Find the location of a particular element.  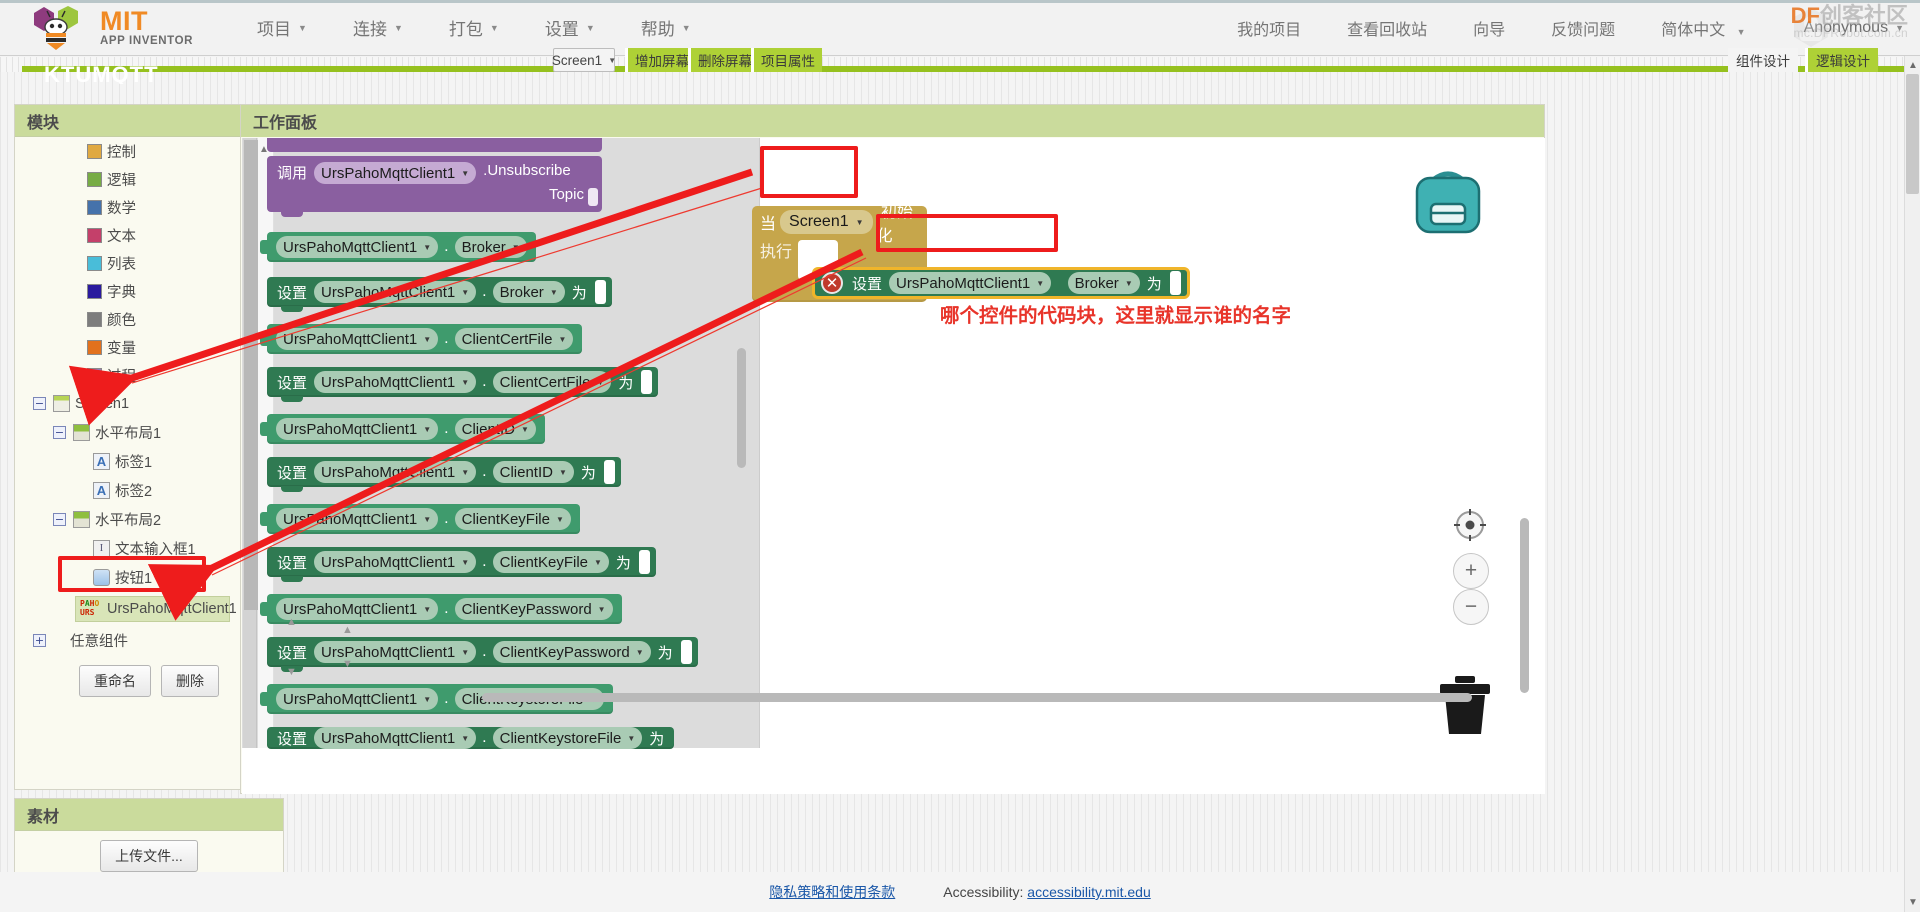

trash-can-icon is located at coordinates (1465, 705).